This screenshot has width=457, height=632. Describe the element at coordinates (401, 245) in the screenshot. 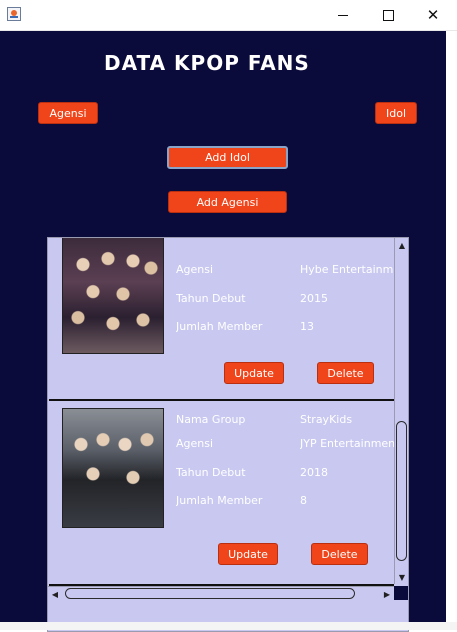

I see `scroll-up-arrow-icon: ▲` at that location.